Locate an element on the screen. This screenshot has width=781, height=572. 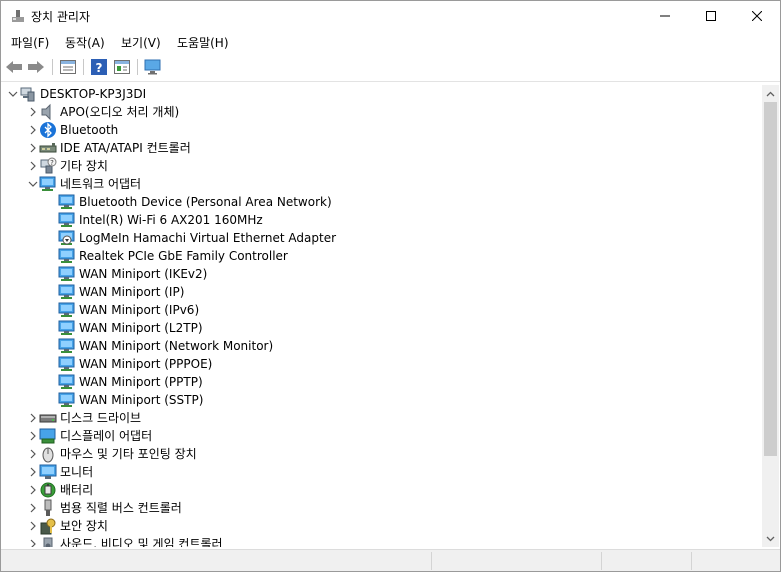
tree-item-label: 보안 장치 is located at coordinates (84, 526).